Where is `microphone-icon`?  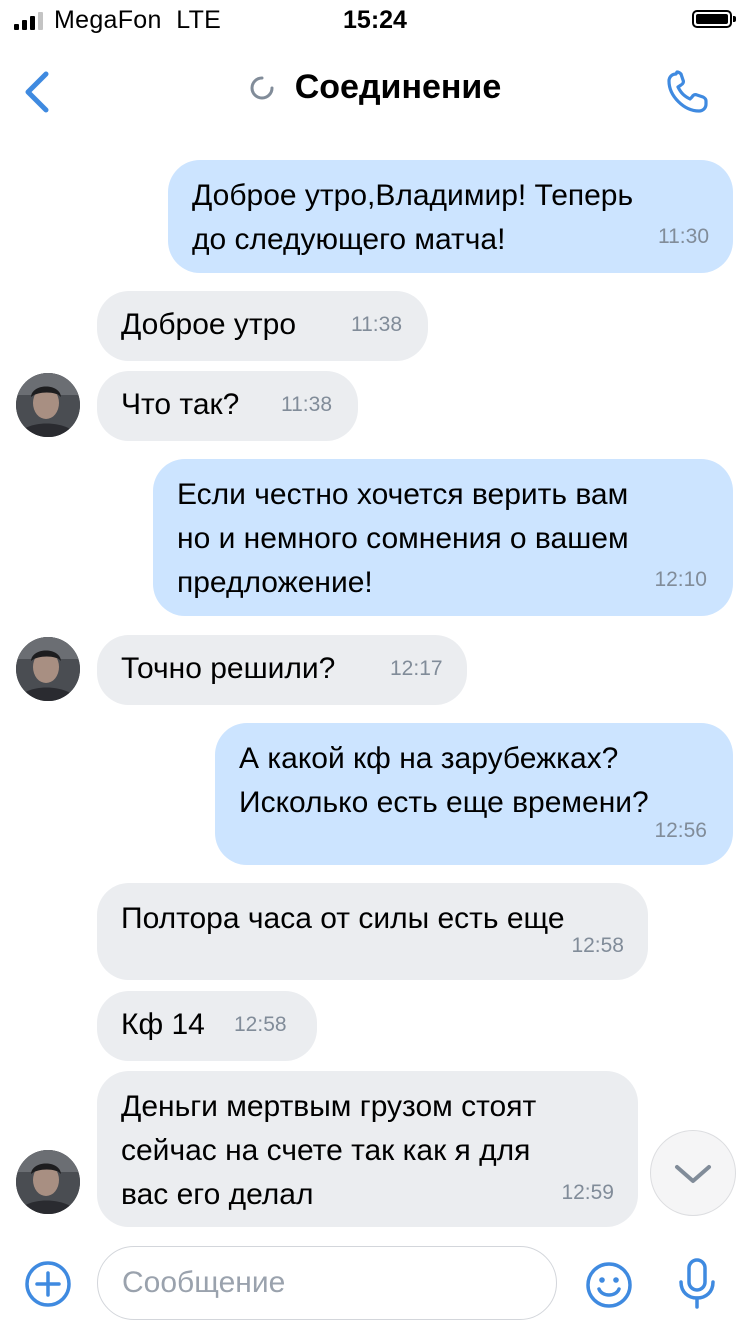 microphone-icon is located at coordinates (697, 1283).